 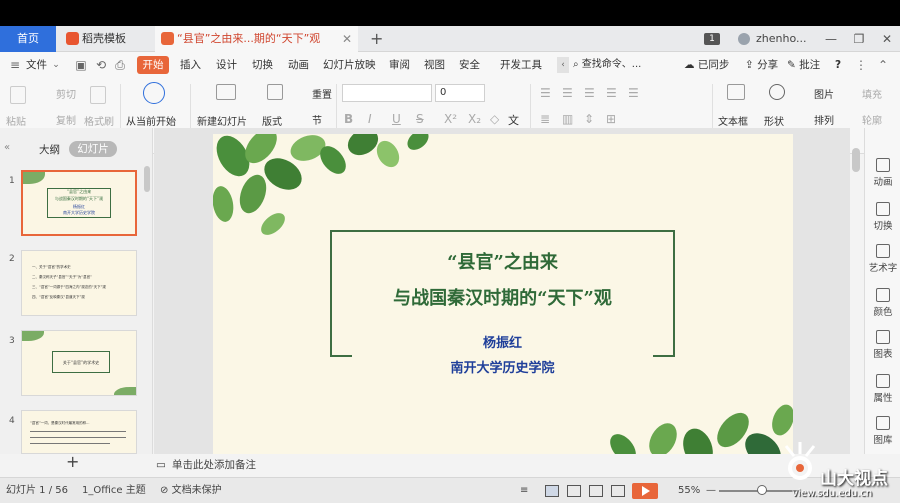 What do you see at coordinates (28, 39) in the screenshot?
I see `tab-home: 首页` at bounding box center [28, 39].